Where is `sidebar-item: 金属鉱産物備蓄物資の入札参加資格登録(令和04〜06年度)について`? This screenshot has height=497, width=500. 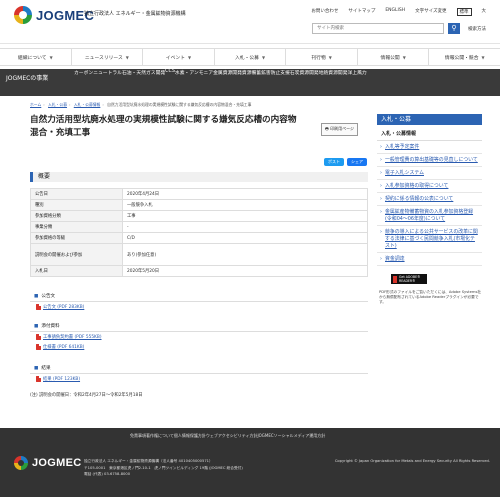
sidebar-item: 金属鉱産物備蓄物資の入札参加資格登録(令和04〜06年度)について is located at coordinates (429, 216).